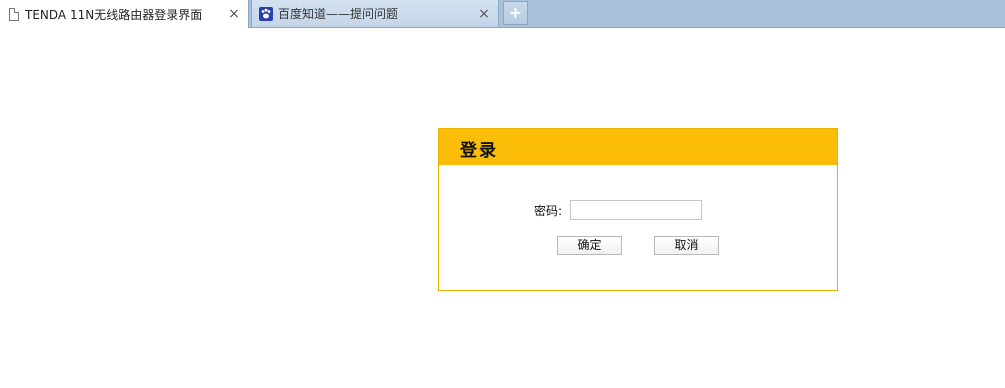  I want to click on password-input, so click(636, 210).